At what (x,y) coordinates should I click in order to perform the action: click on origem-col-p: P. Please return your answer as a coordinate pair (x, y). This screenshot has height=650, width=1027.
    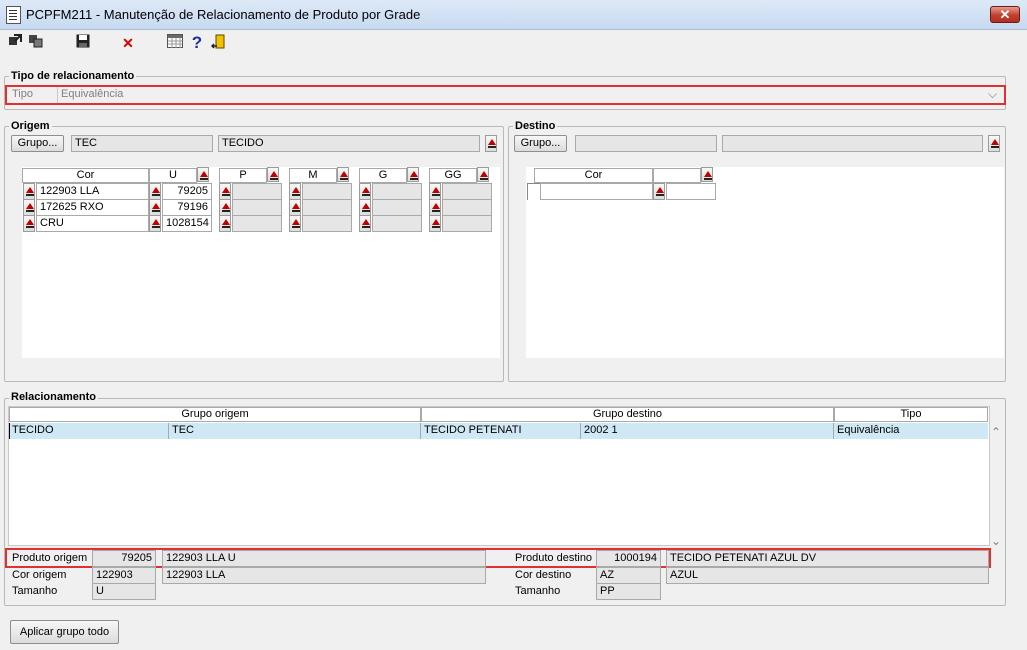
    Looking at the image, I should click on (243, 175).